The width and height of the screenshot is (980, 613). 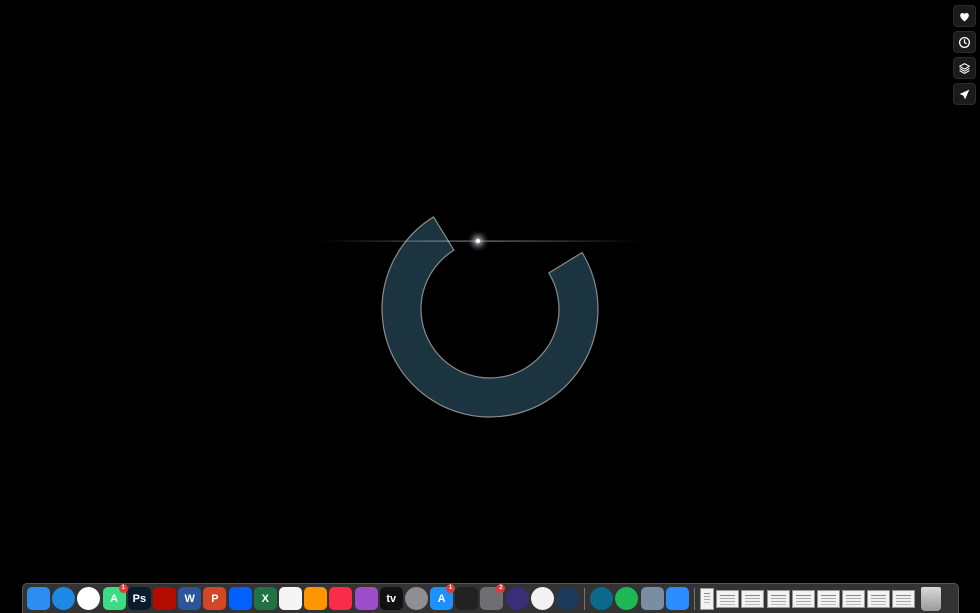 I want to click on quicktime-icon, so click(x=568, y=598).